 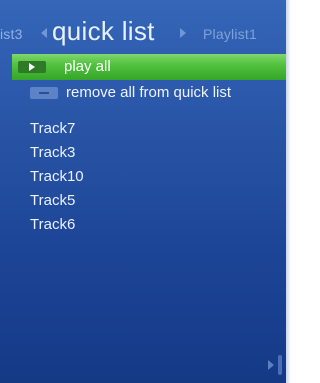 What do you see at coordinates (44, 33) in the screenshot?
I see `chevron-left-icon` at bounding box center [44, 33].